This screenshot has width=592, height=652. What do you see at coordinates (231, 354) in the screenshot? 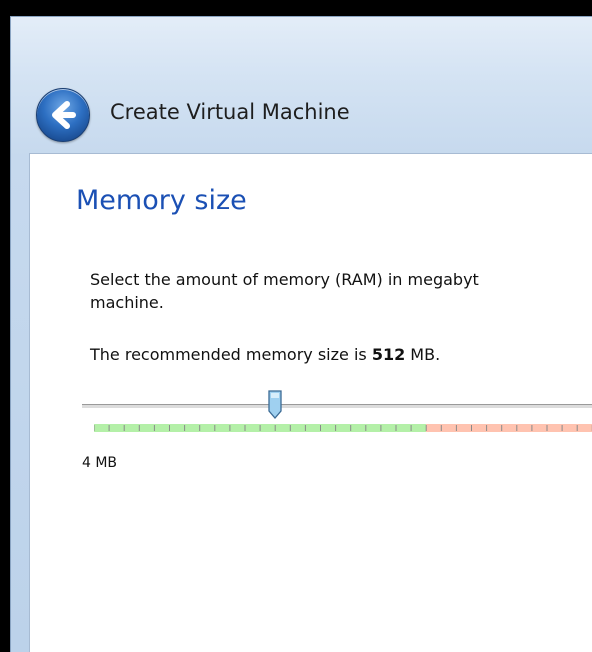
I see `recommend-prefix: The recommended memory size is` at bounding box center [231, 354].